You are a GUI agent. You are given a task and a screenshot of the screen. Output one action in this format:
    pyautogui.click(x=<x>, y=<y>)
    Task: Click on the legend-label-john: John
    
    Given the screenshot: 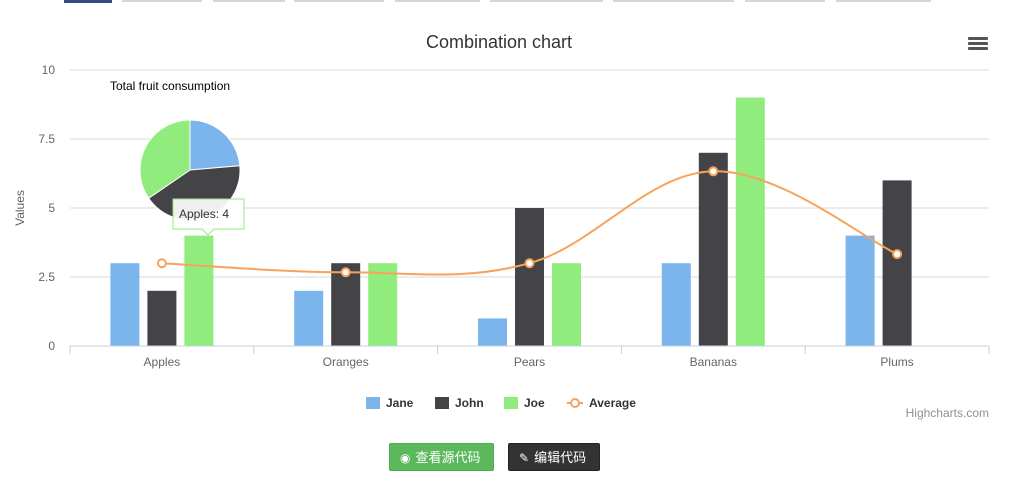 What is the action you would take?
    pyautogui.click(x=469, y=403)
    